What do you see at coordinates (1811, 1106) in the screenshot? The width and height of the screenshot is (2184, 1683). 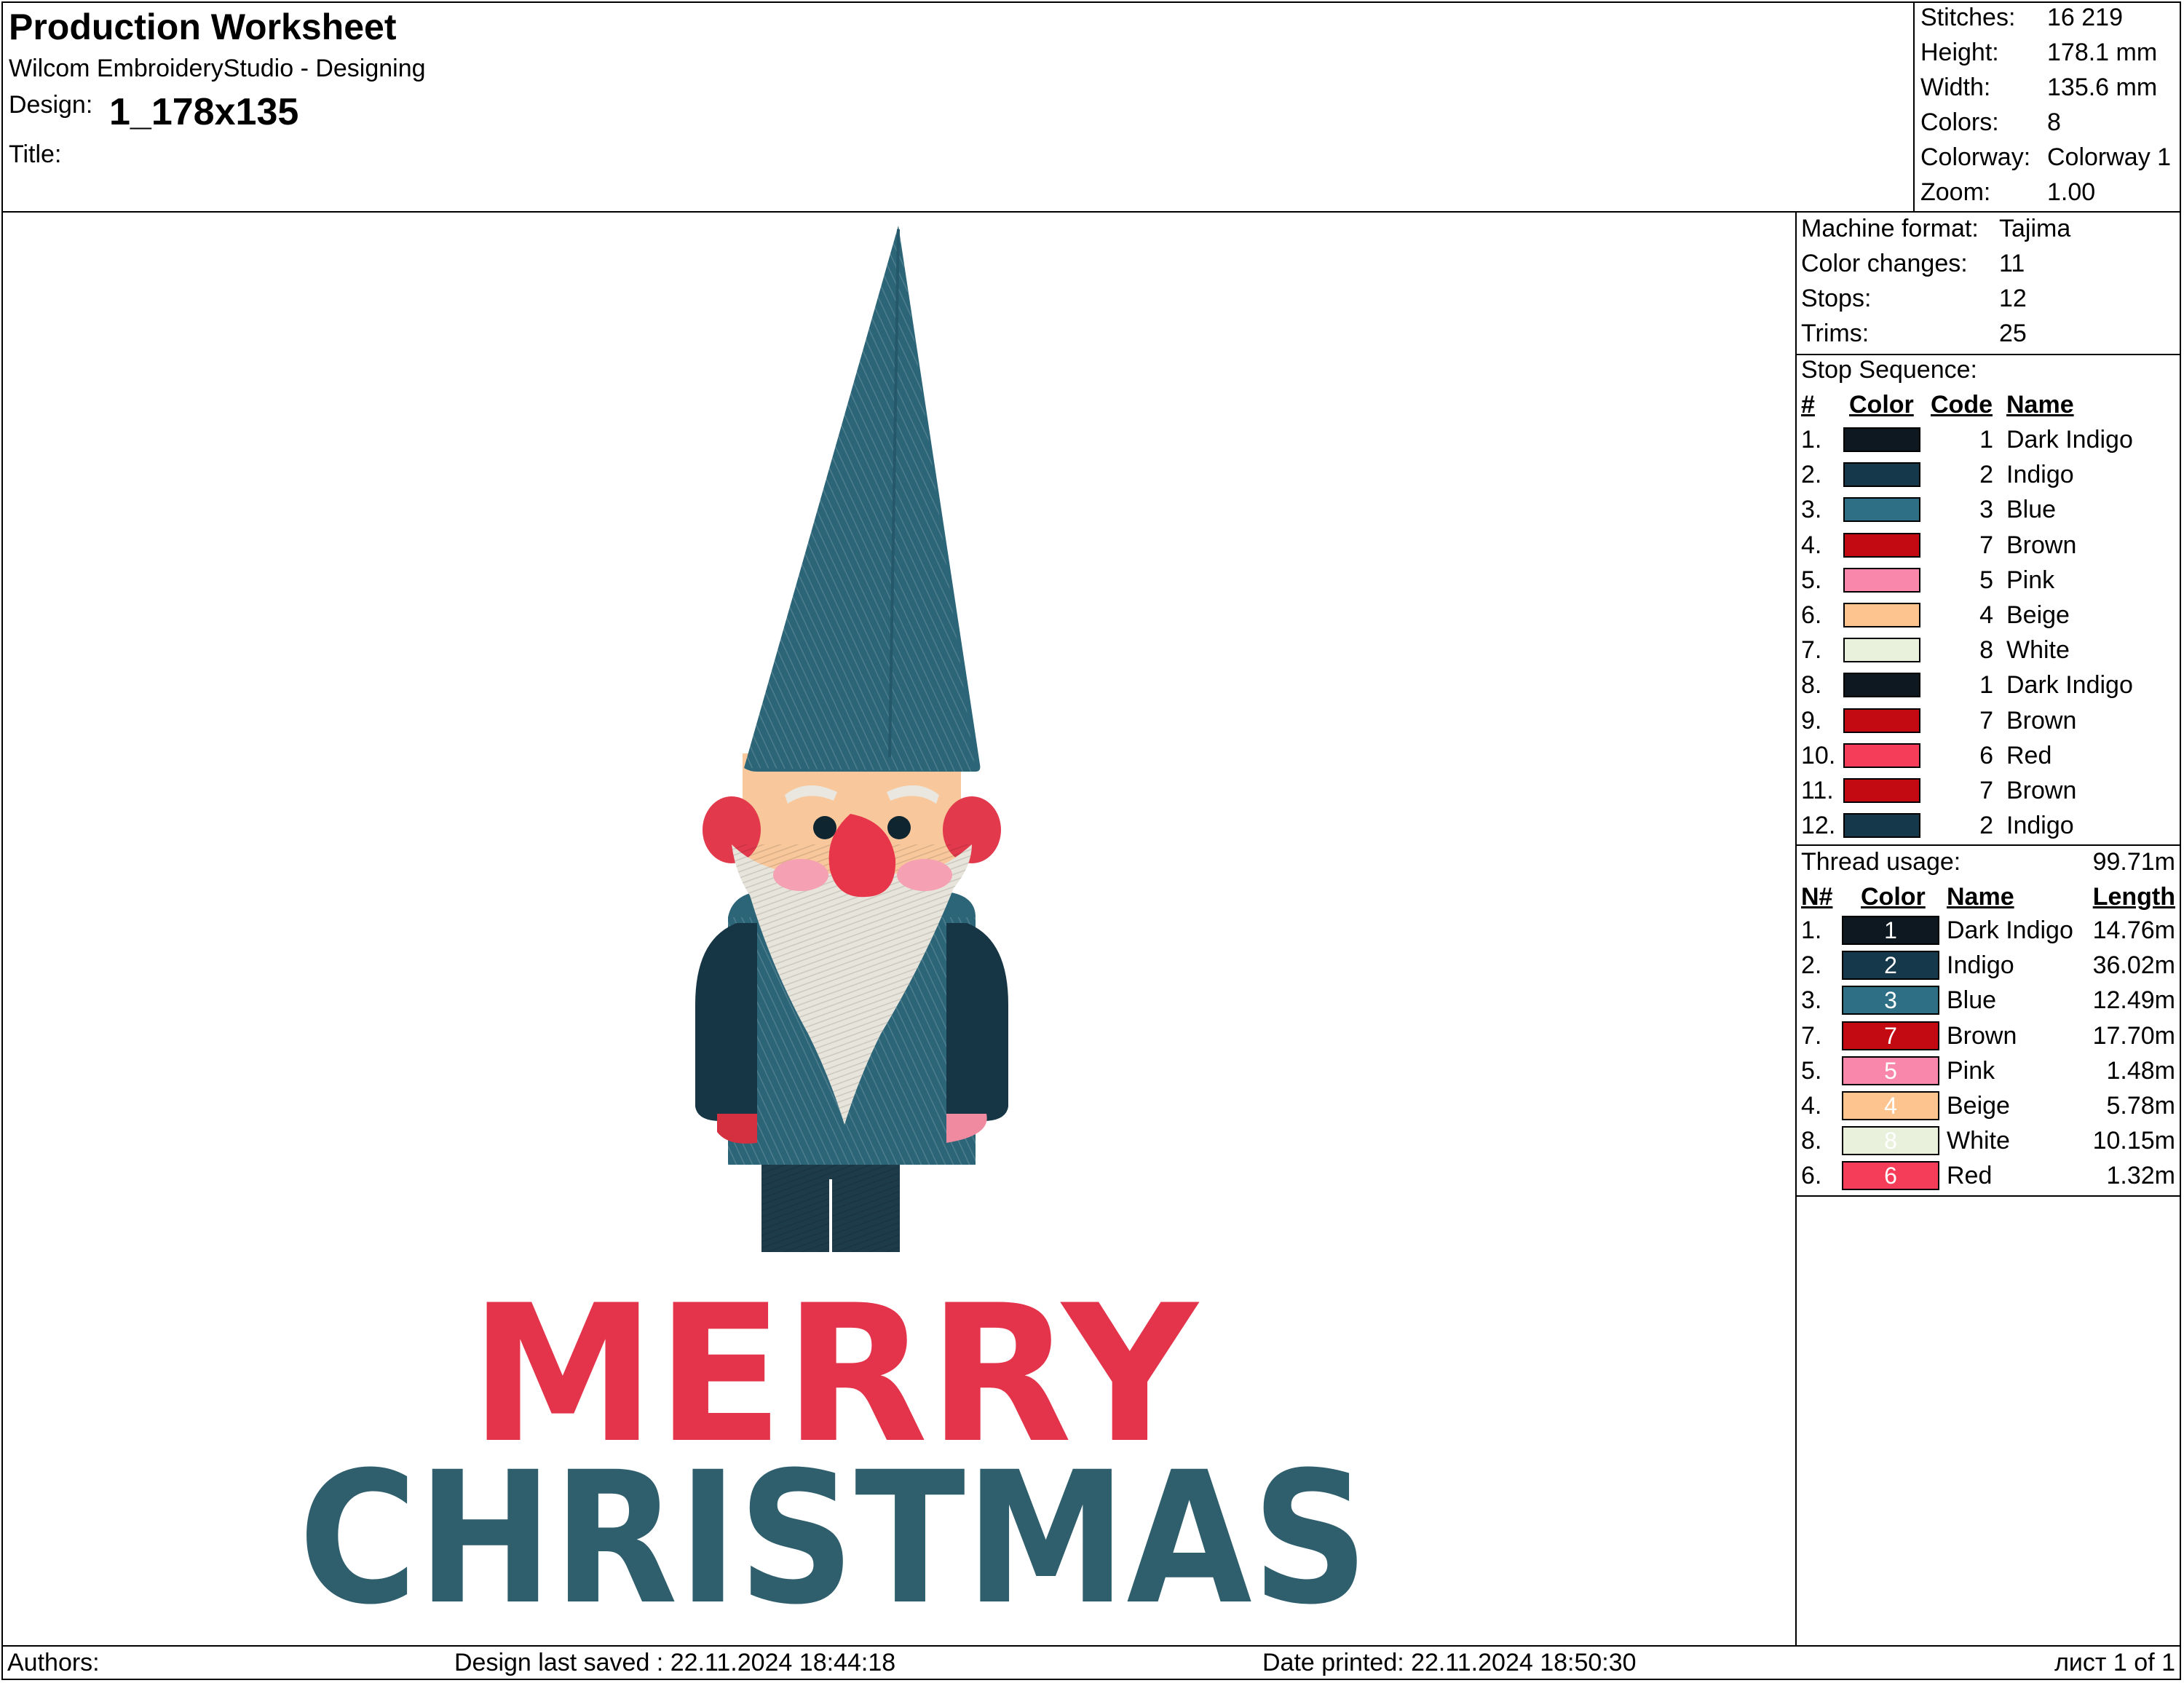 I see `thread-row-num: 4.` at bounding box center [1811, 1106].